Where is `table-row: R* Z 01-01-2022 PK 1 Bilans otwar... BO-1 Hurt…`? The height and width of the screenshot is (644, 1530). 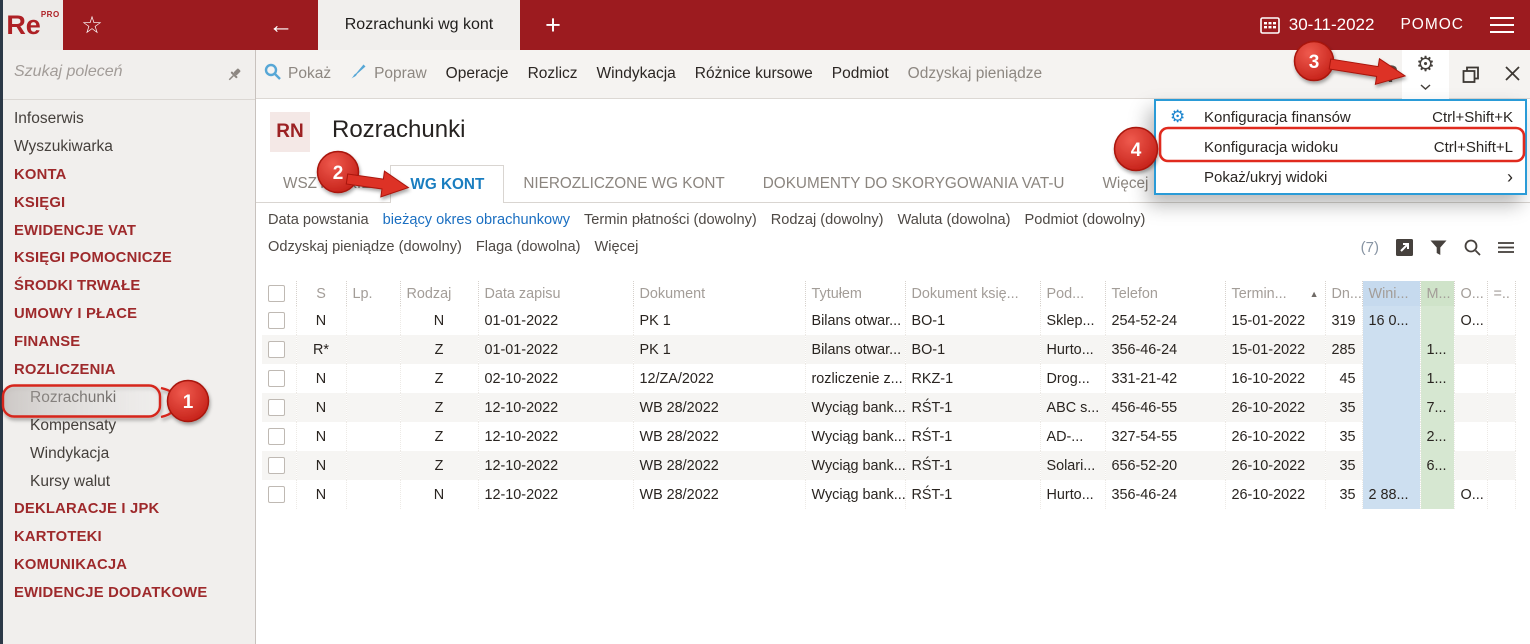
table-row: R* Z 01-01-2022 PK 1 Bilans otwar... BO-1 Hurt… is located at coordinates (889, 349).